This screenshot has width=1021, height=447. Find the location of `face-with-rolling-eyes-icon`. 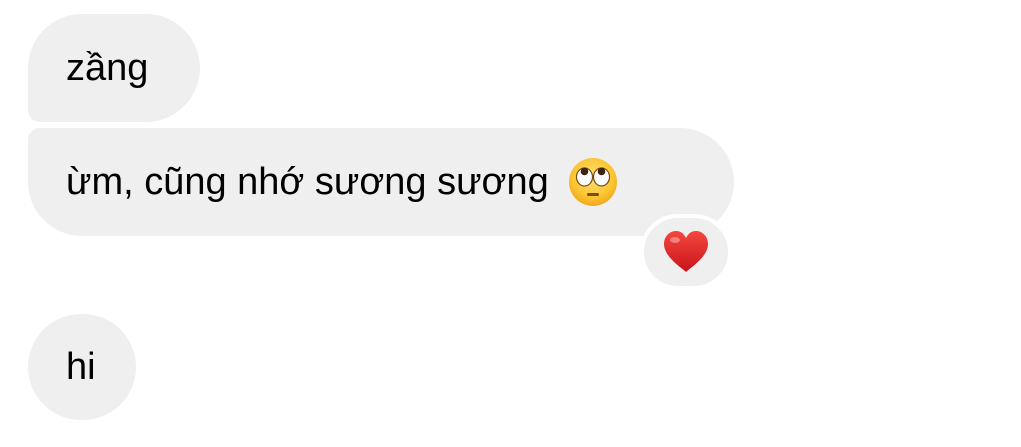

face-with-rolling-eyes-icon is located at coordinates (592, 182).